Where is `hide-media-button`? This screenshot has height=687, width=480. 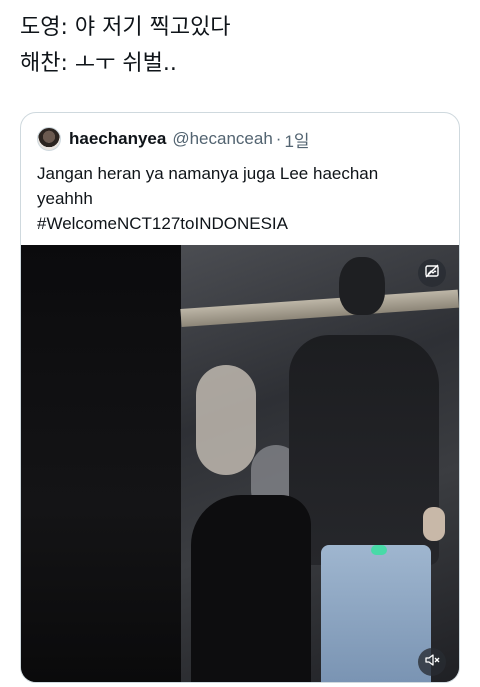
hide-media-button is located at coordinates (432, 273).